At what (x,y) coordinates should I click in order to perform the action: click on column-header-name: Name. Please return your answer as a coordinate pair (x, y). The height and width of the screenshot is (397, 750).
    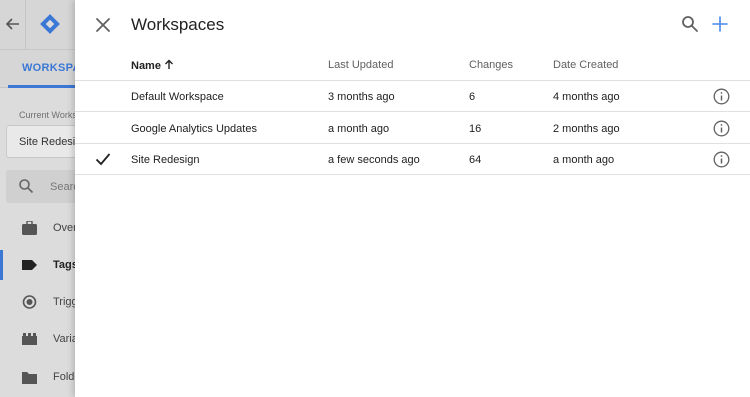
    Looking at the image, I should click on (152, 65).